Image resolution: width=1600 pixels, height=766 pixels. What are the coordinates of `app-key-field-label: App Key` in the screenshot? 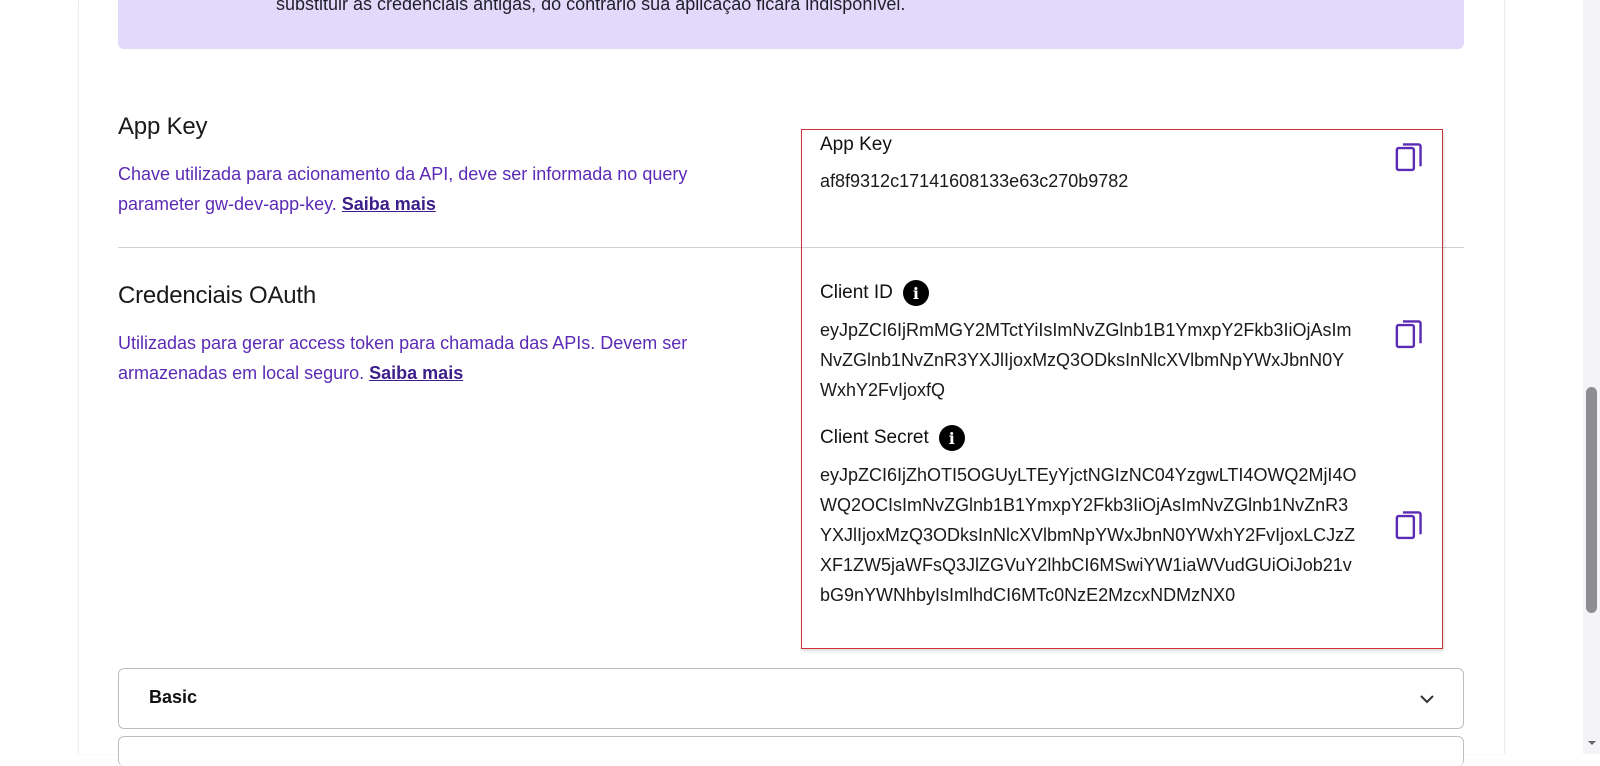 It's located at (856, 145).